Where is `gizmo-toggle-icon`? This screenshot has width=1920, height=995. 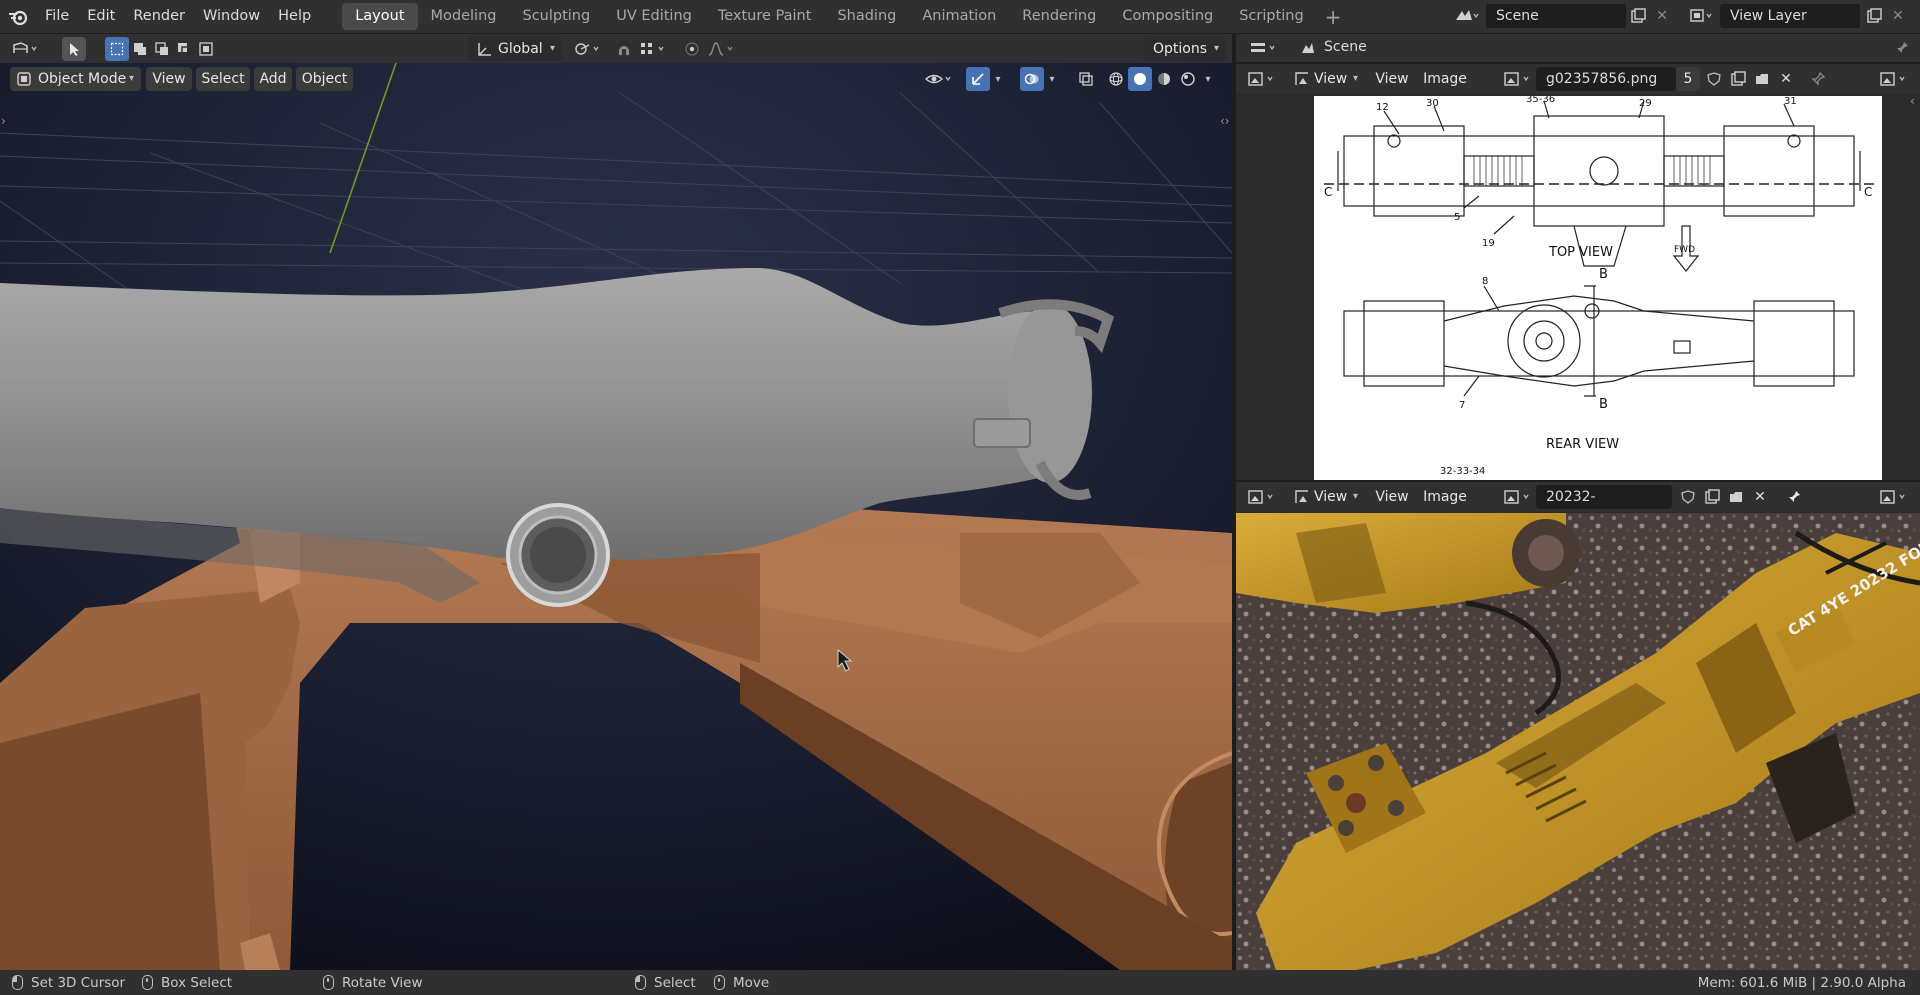 gizmo-toggle-icon is located at coordinates (978, 79).